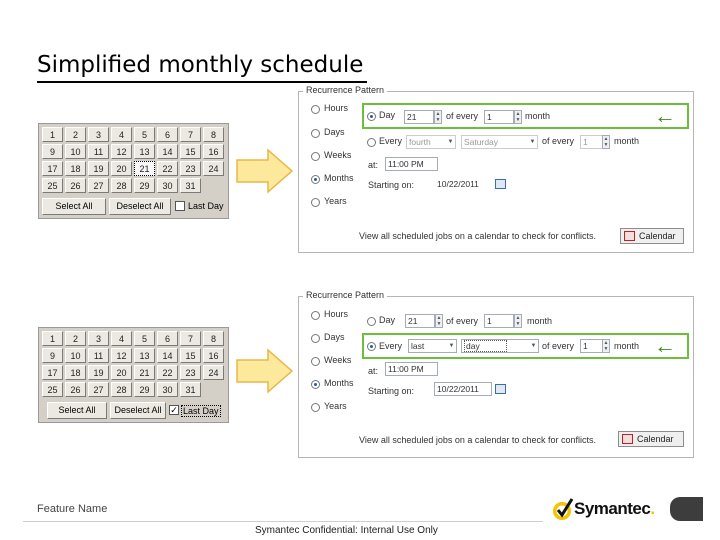 The image size is (720, 540). What do you see at coordinates (167, 372) in the screenshot?
I see `day-button-bottom: 22` at bounding box center [167, 372].